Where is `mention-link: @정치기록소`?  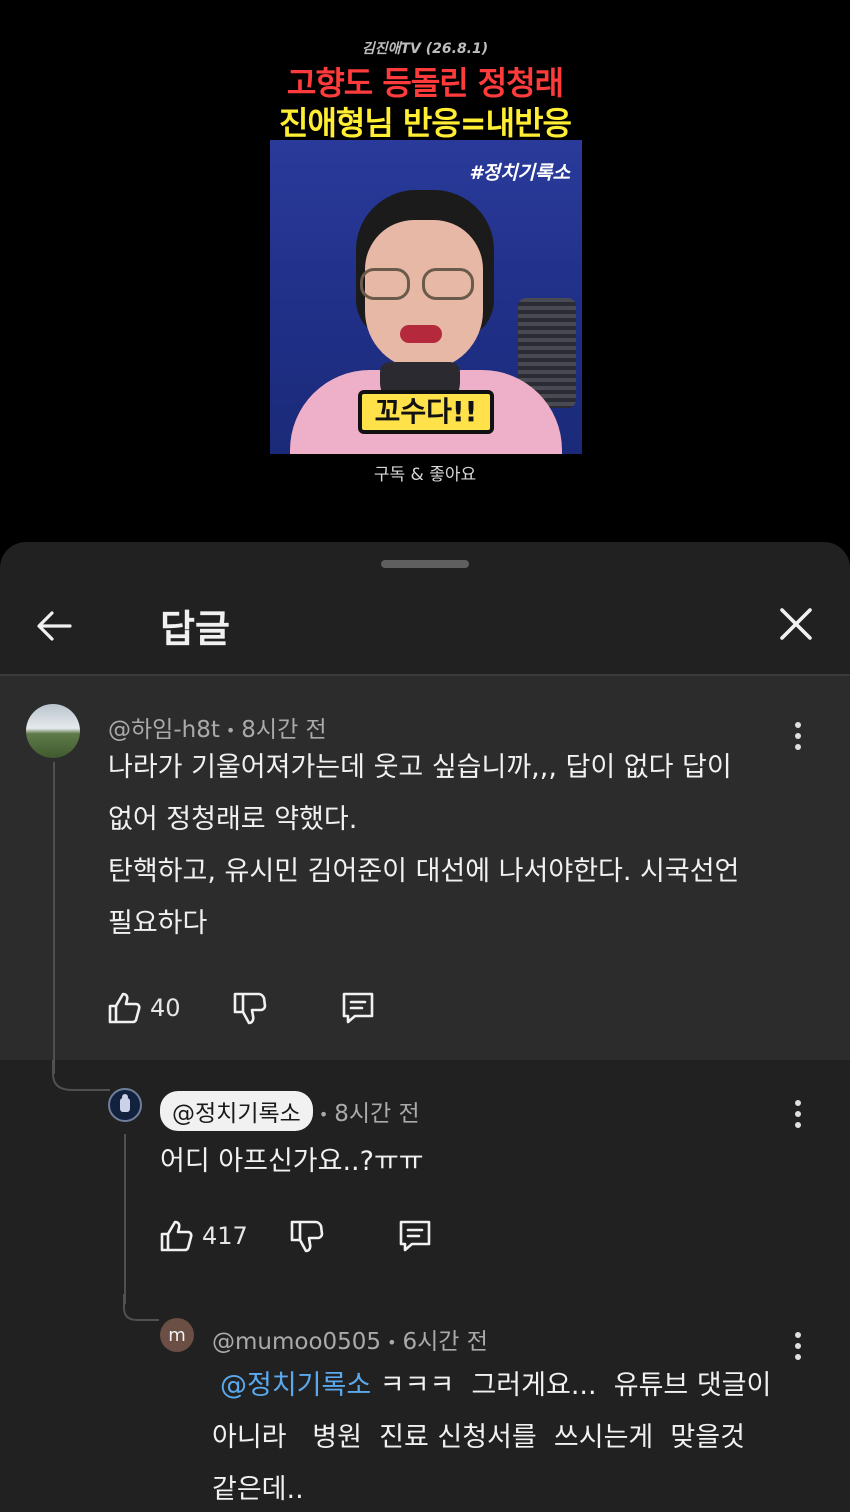
mention-link: @정치기록소 is located at coordinates (295, 1385).